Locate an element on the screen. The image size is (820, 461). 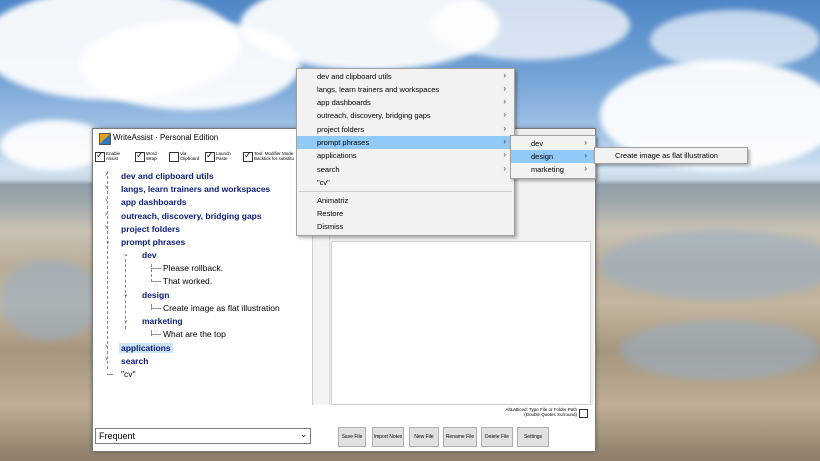
save-file-button: Save File is located at coordinates (352, 437).